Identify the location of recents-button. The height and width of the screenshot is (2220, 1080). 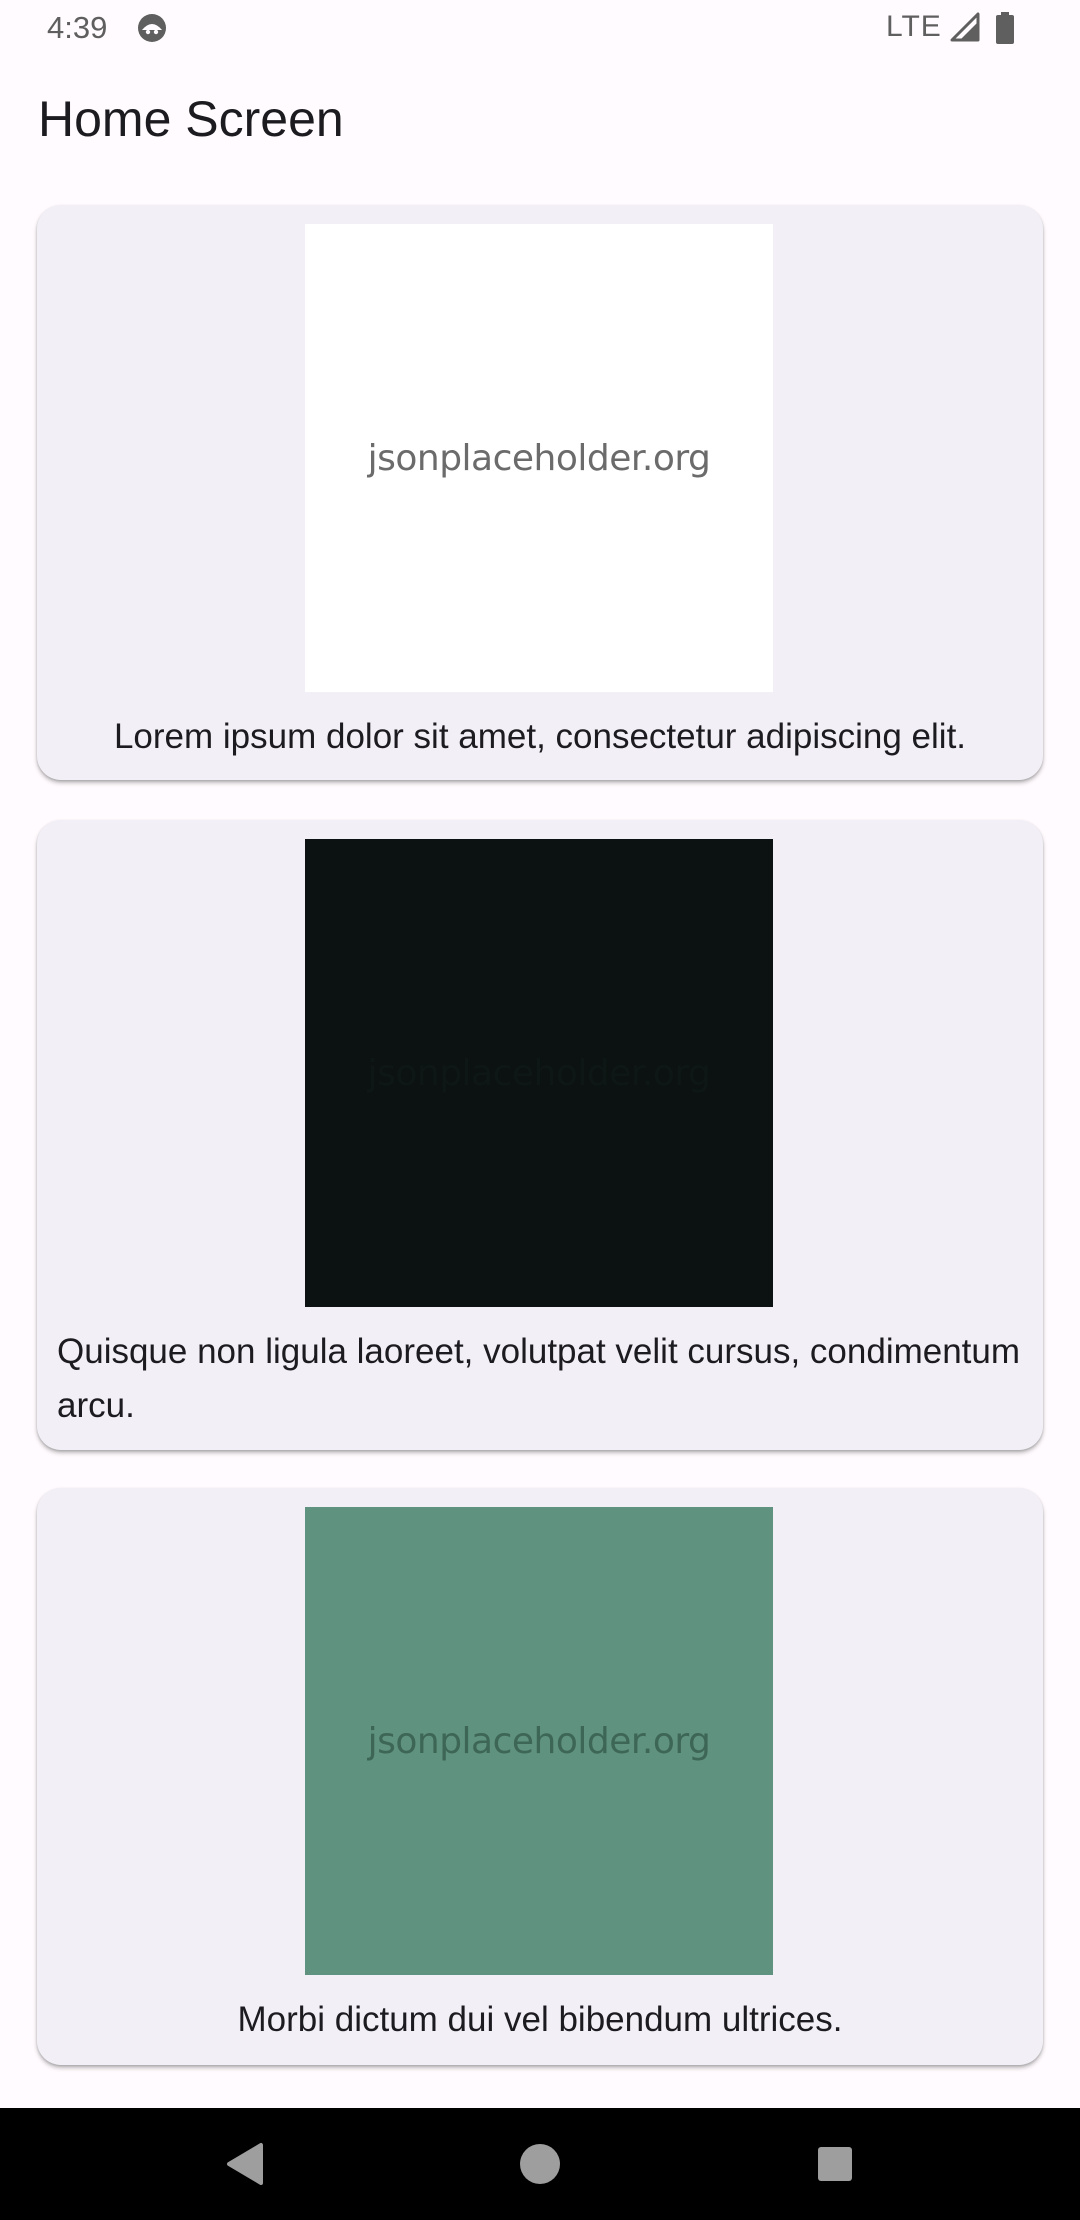
(835, 2164).